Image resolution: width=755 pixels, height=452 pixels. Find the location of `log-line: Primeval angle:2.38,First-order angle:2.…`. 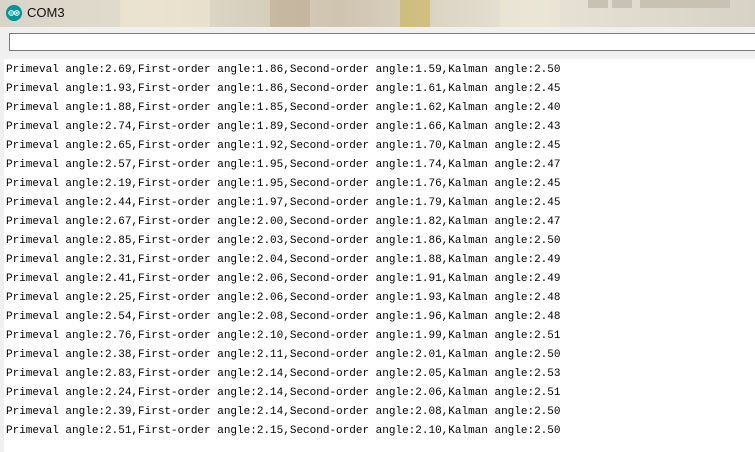

log-line: Primeval angle:2.38,First-order angle:2.… is located at coordinates (283, 355).